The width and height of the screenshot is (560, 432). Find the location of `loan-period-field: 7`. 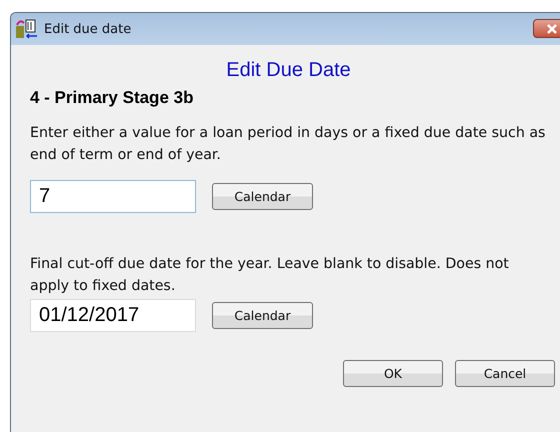

loan-period-field: 7 is located at coordinates (113, 196).